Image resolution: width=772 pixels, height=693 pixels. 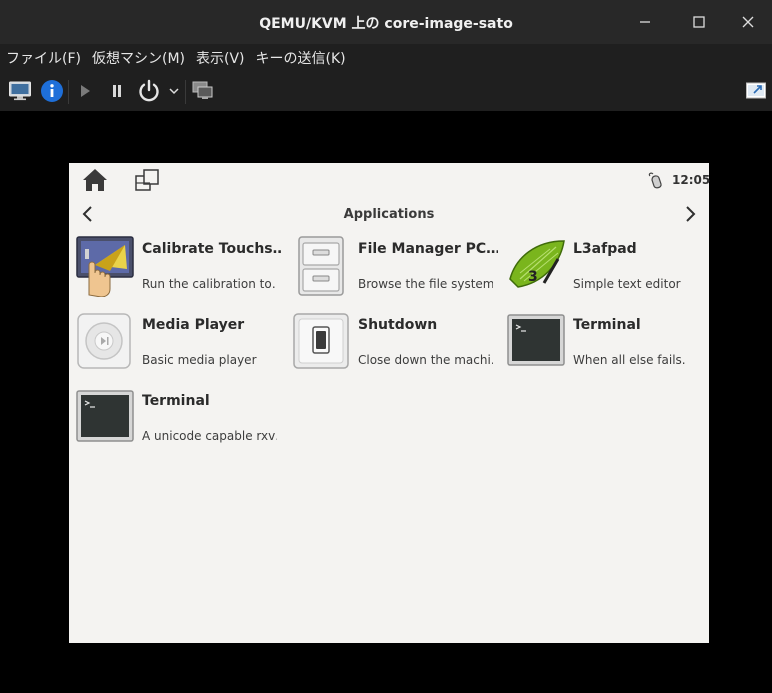 I want to click on shutdown-menu-button, so click(x=174, y=91).